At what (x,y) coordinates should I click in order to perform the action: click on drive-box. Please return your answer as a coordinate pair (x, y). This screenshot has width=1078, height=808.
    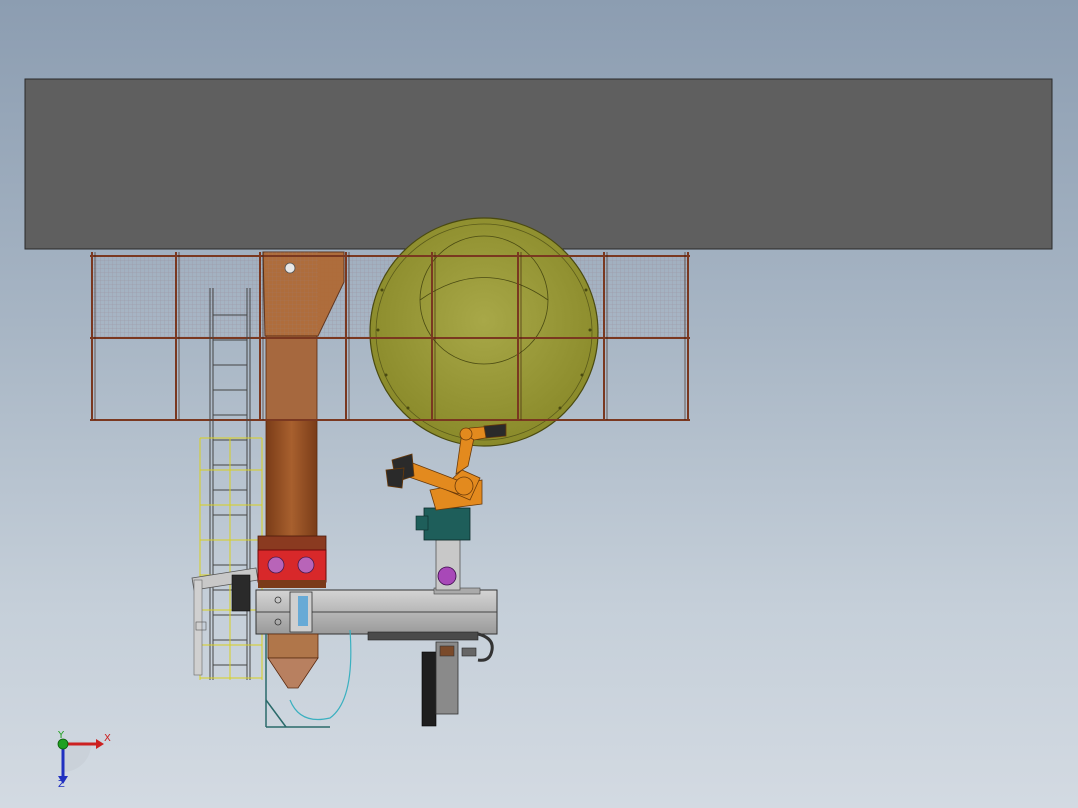
    Looking at the image, I should click on (292, 561).